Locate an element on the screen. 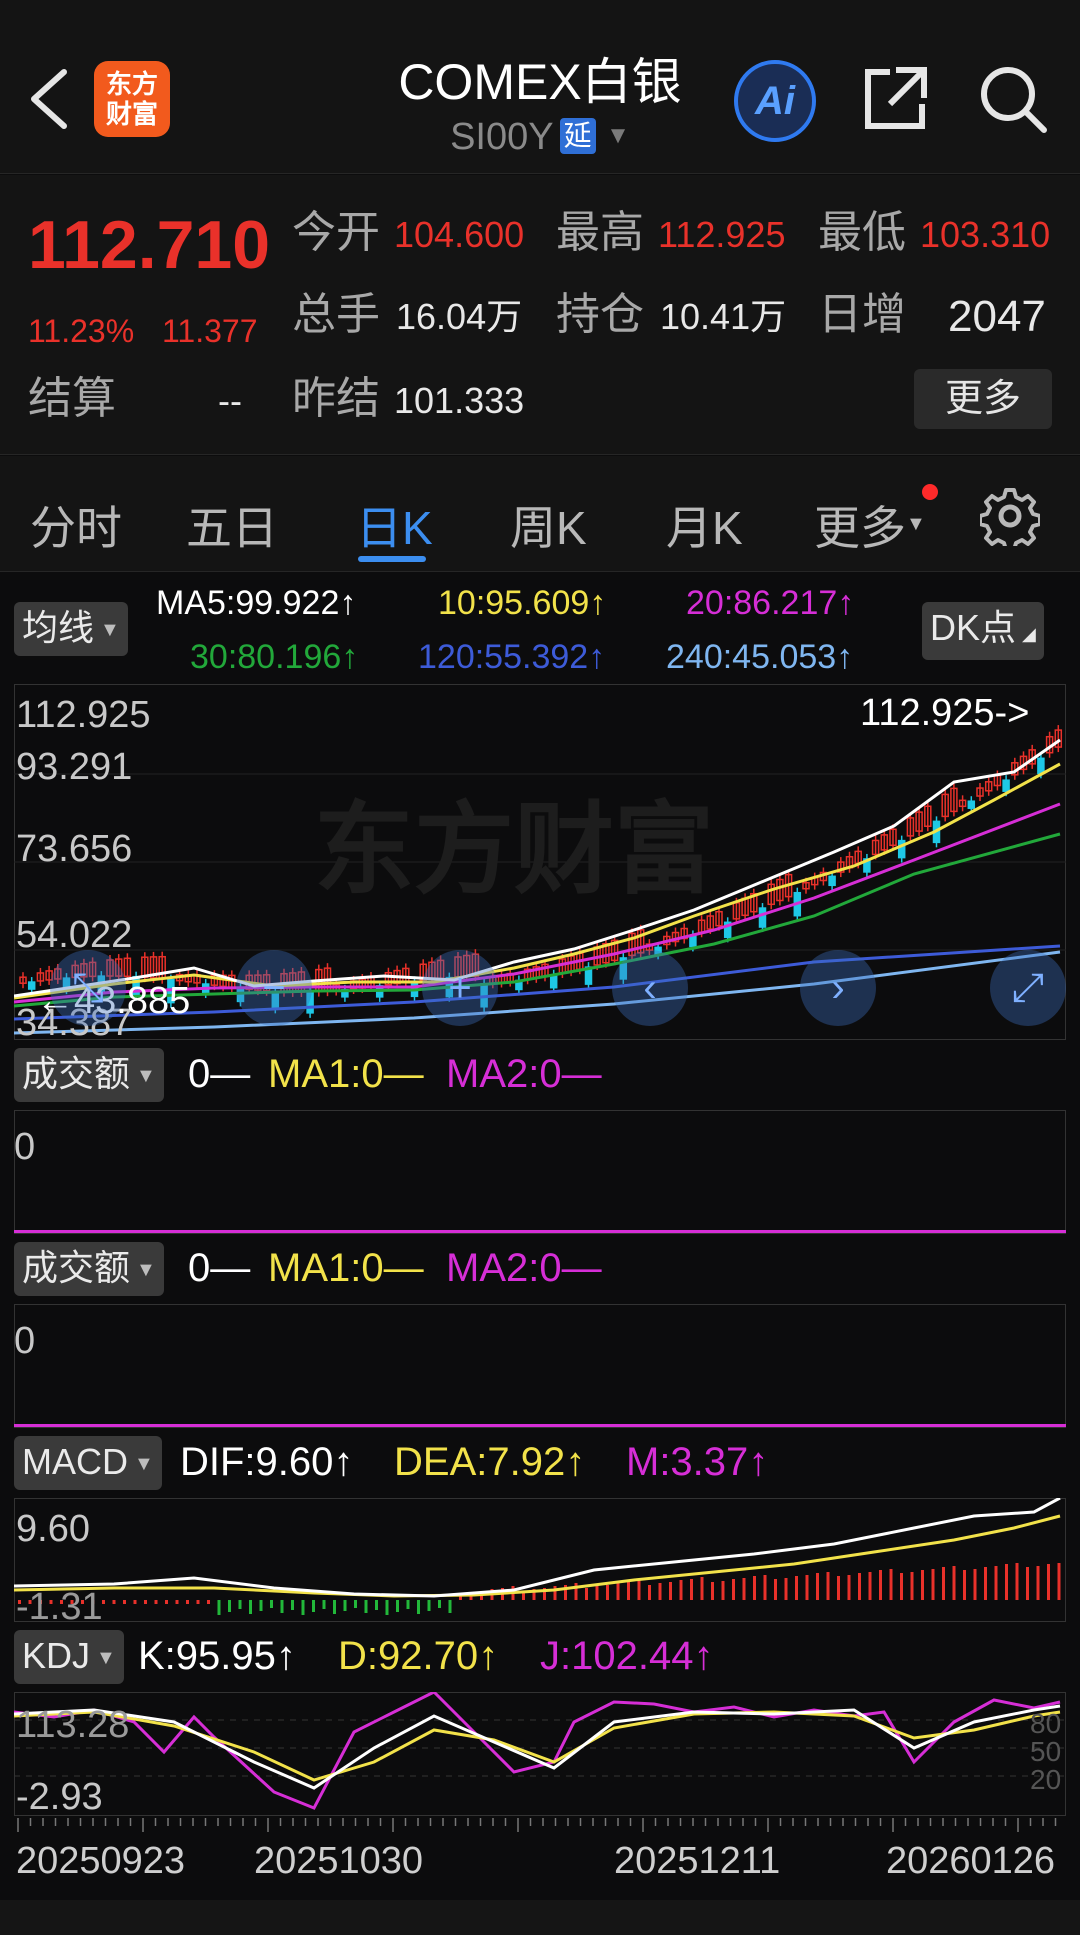  dropdown-caret-icon: ▼ is located at coordinates (916, 524).